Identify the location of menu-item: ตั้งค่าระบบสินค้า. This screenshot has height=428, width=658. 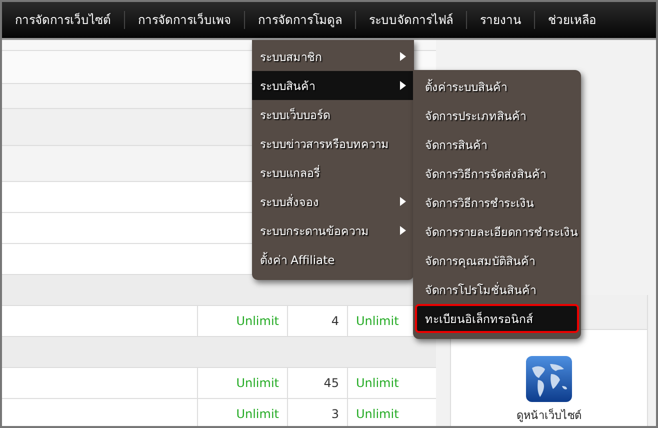
(497, 86).